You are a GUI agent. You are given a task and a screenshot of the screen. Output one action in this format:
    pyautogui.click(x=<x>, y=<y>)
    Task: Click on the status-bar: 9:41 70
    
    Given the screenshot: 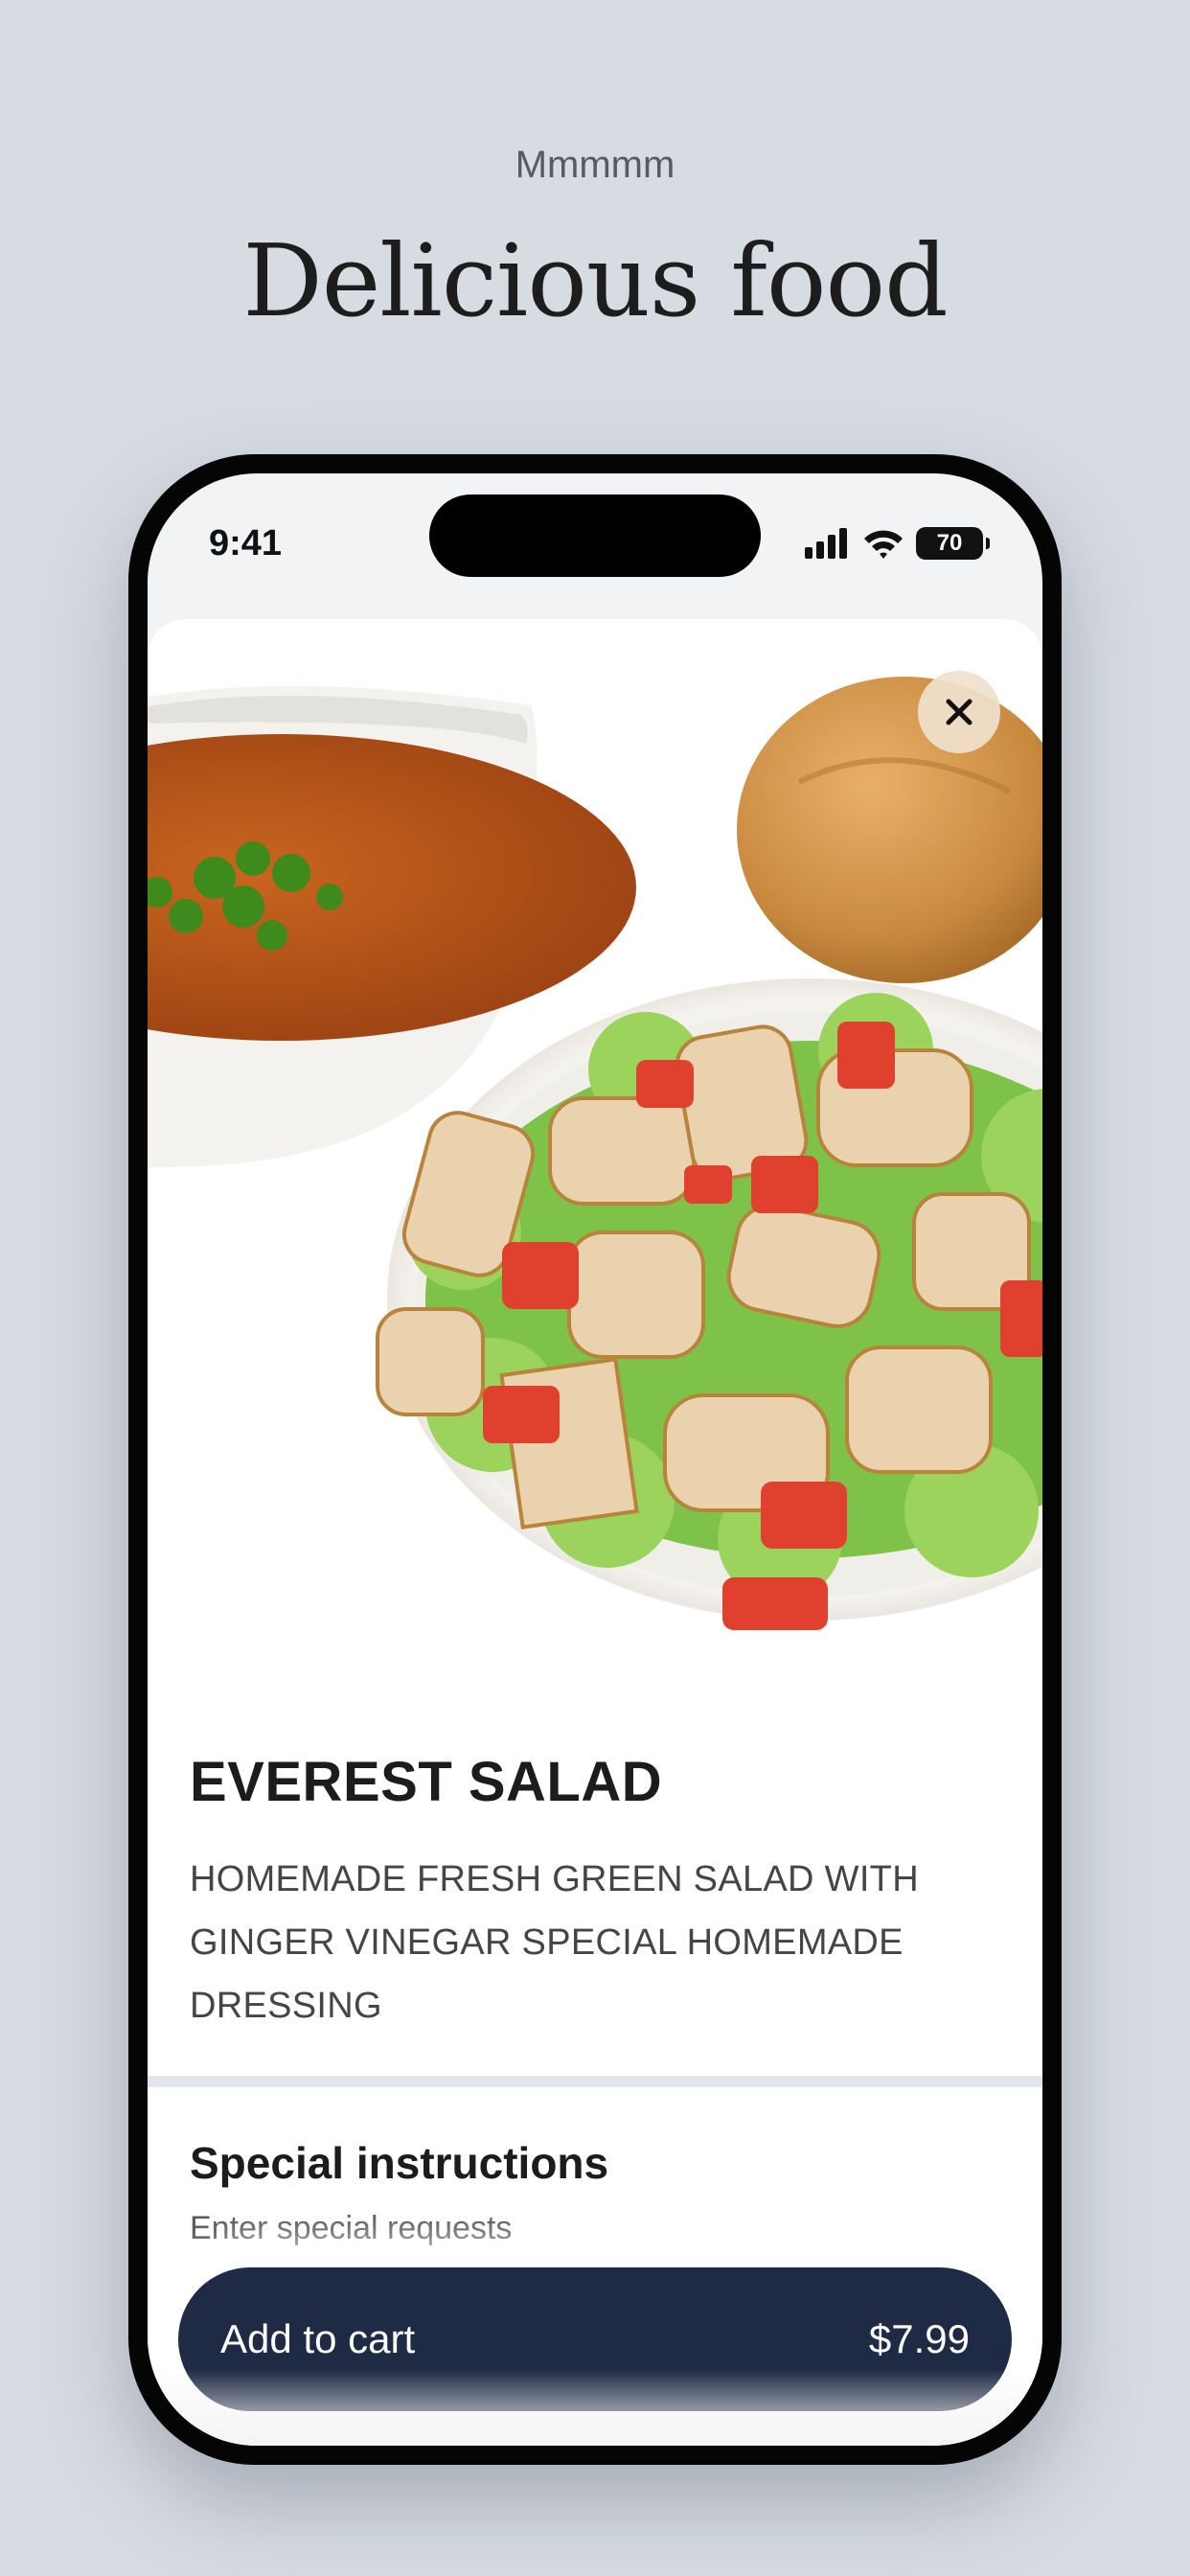 What is the action you would take?
    pyautogui.click(x=595, y=554)
    